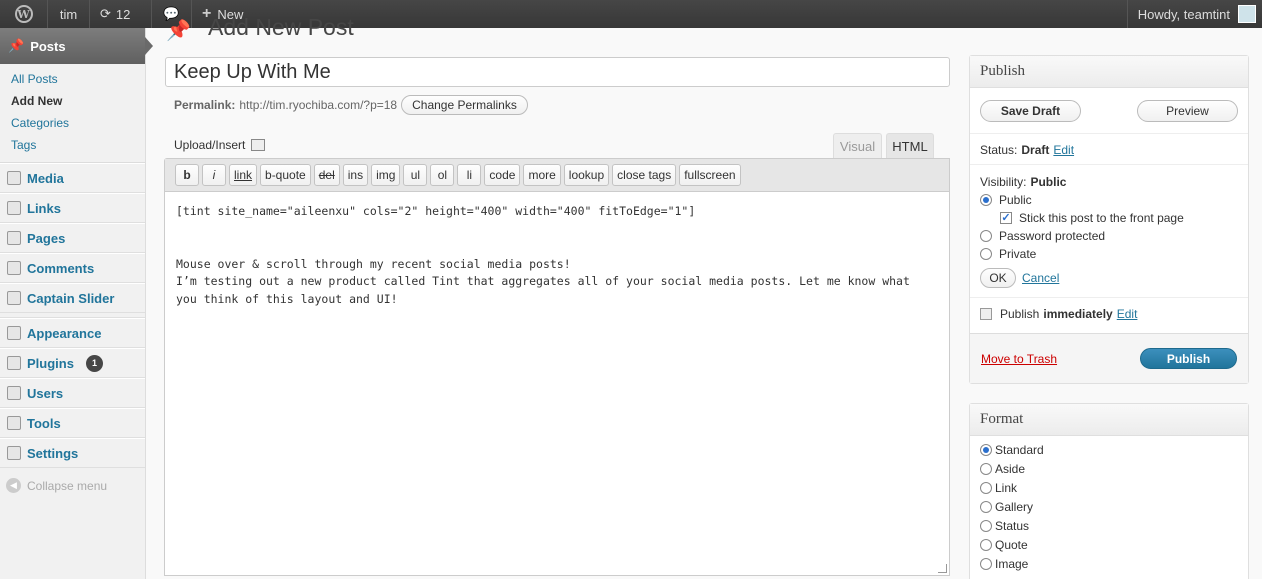  What do you see at coordinates (355, 175) in the screenshot?
I see `qt-ins-button: ins` at bounding box center [355, 175].